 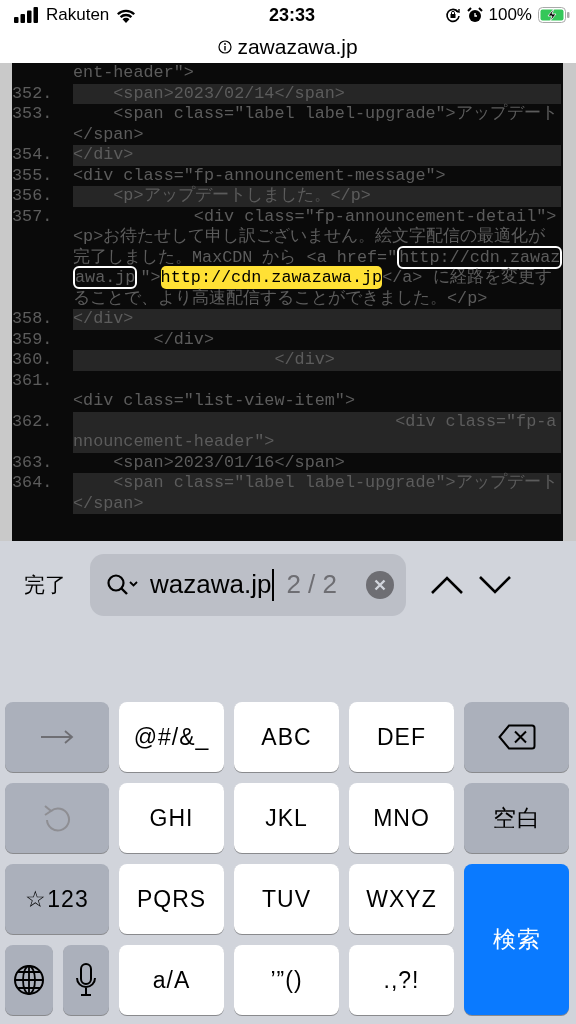 I want to click on keyboard-key: ’”(), so click(x=286, y=980).